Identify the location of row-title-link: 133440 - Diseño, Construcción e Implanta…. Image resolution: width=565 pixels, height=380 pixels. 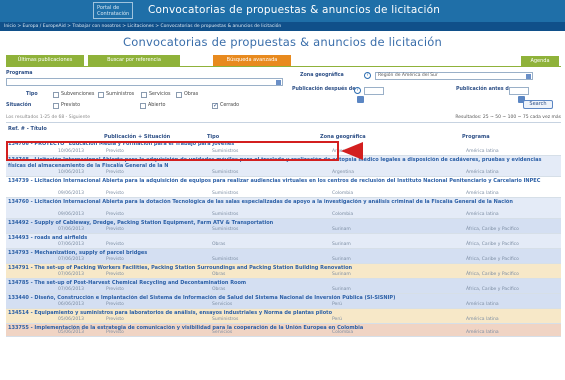
(284, 298).